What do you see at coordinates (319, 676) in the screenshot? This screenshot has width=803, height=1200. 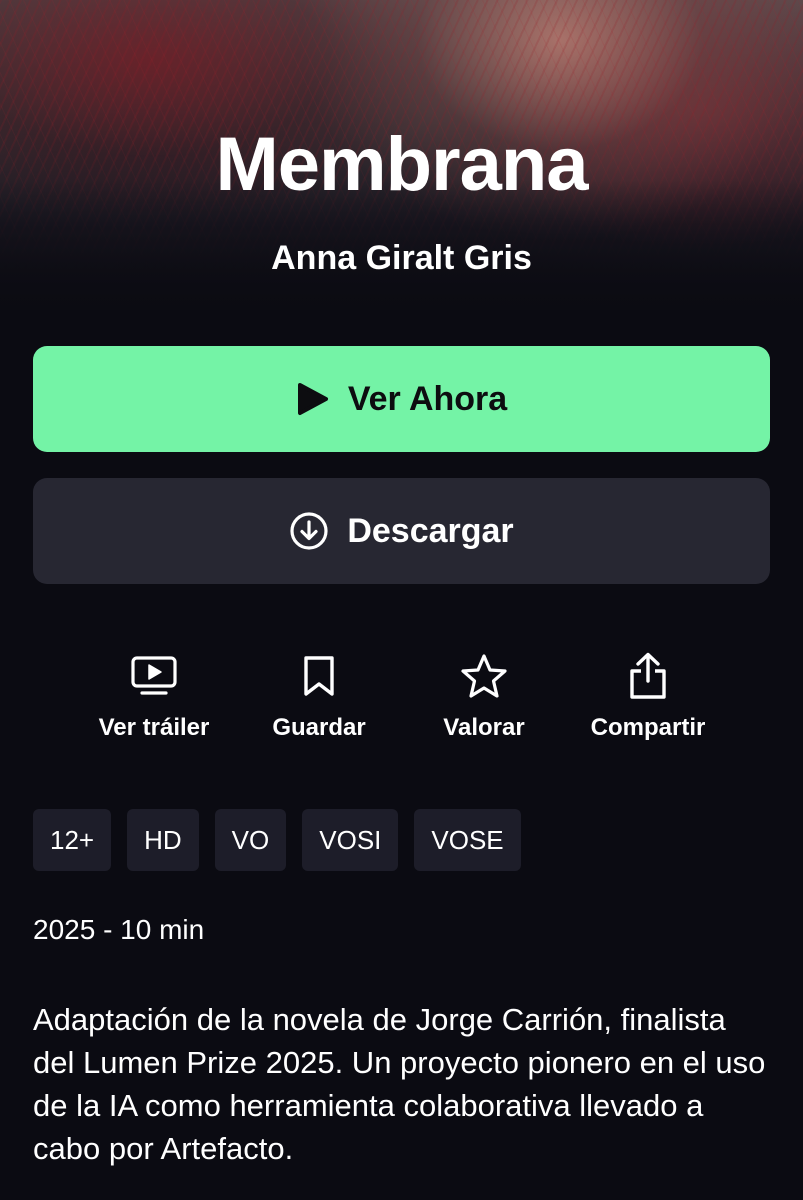 I see `bookmark-icon` at bounding box center [319, 676].